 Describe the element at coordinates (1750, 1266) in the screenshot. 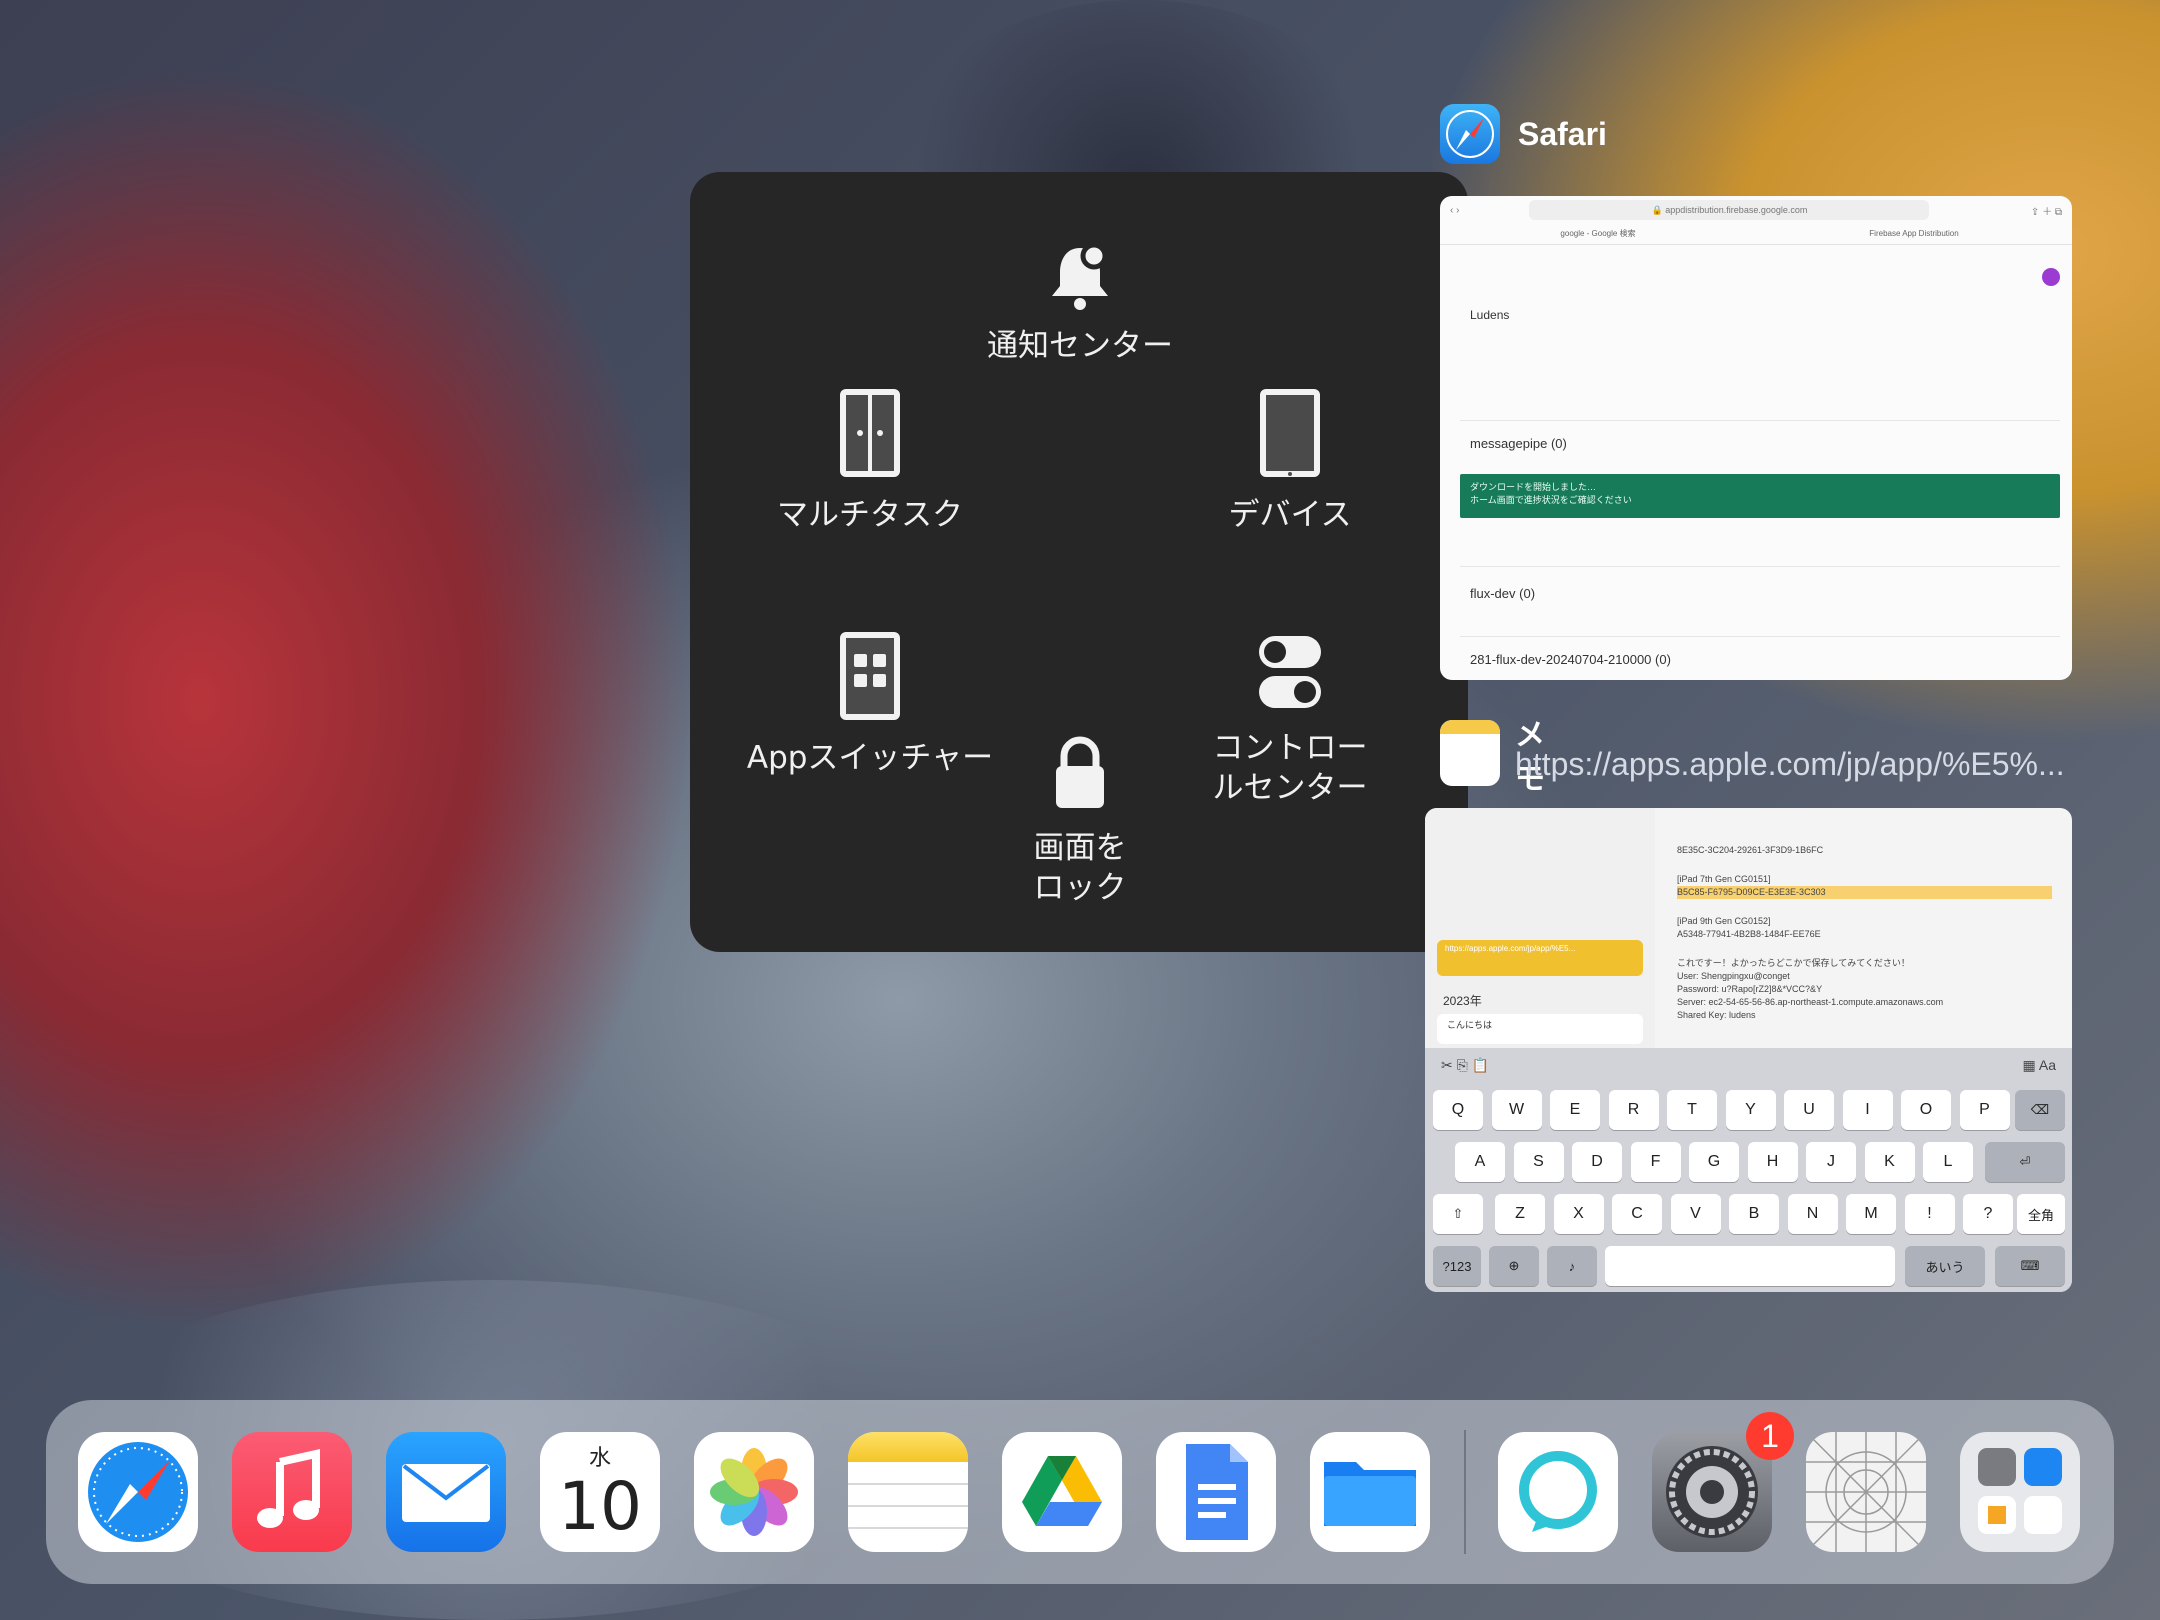

I see `key-space` at that location.